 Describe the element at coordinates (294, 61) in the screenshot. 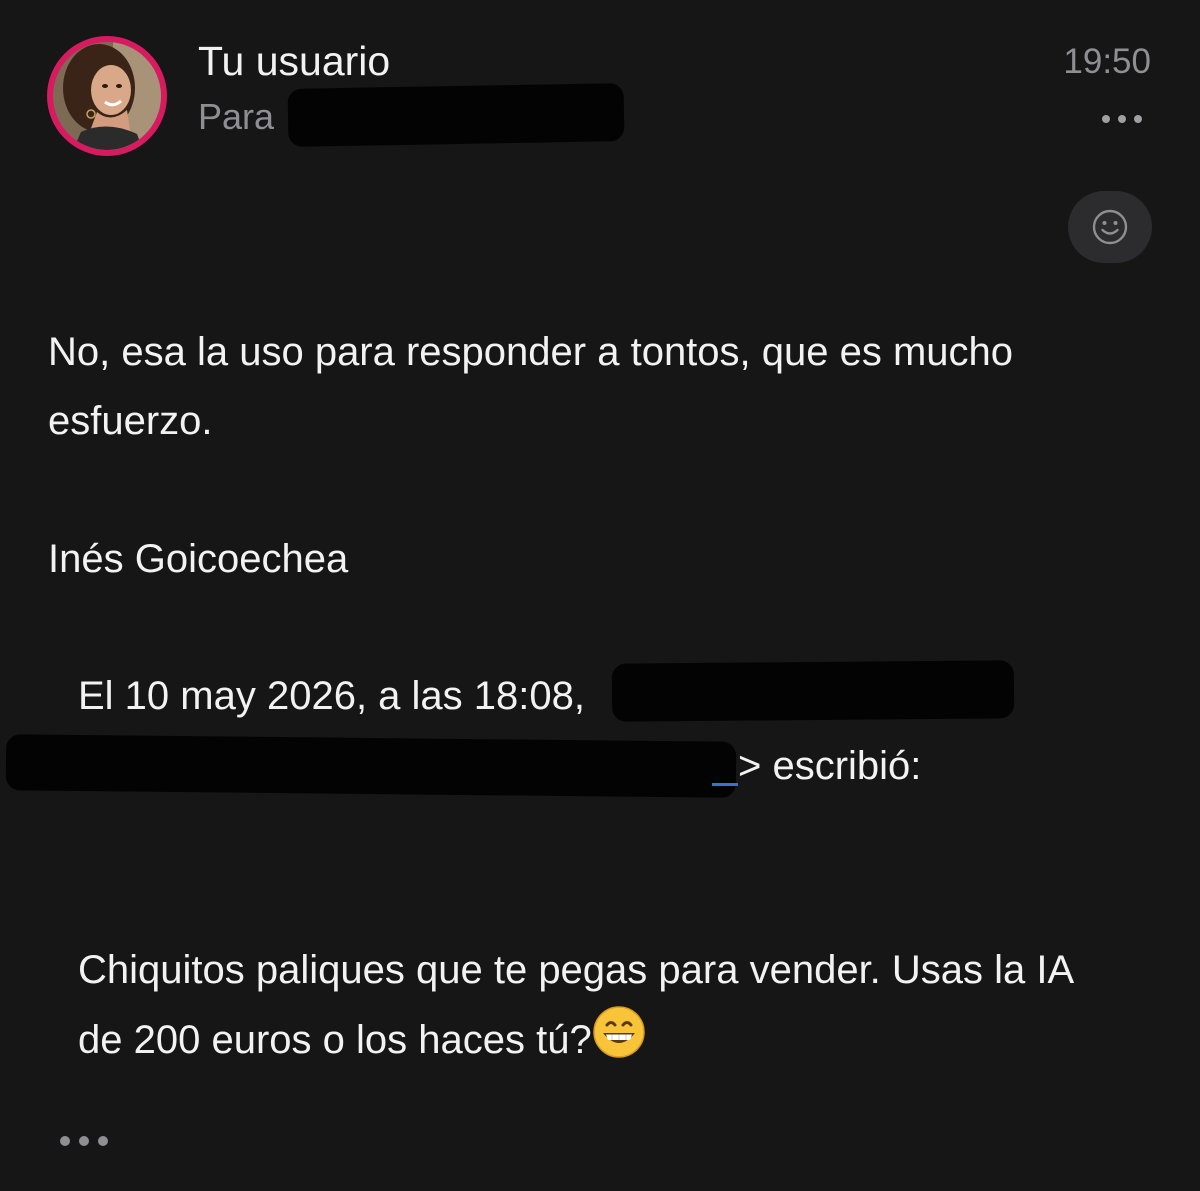

I see `sender-name: Tu usuario` at that location.